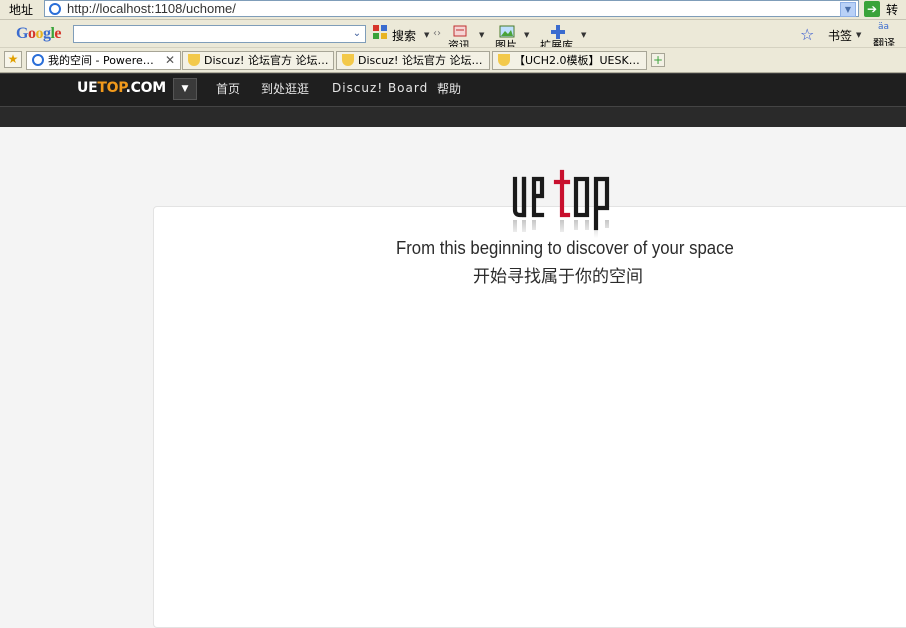 The height and width of the screenshot is (628, 906). I want to click on go-arrow-icon: ➔, so click(872, 9).